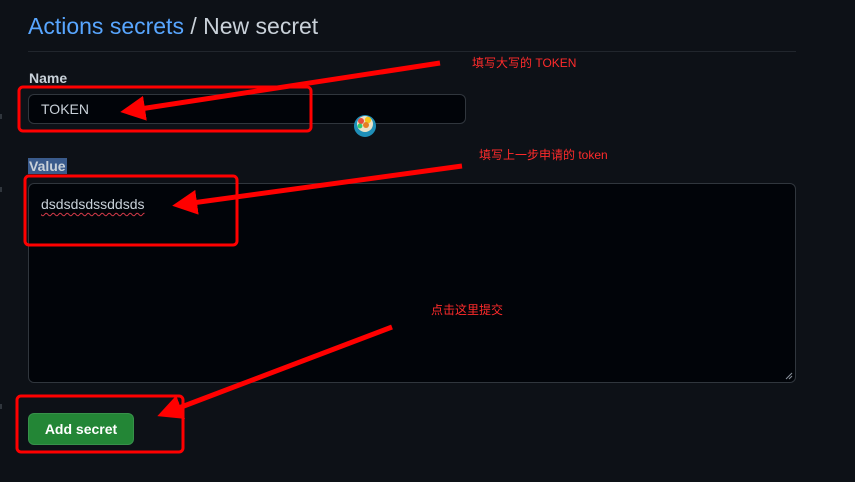  Describe the element at coordinates (412, 51) in the screenshot. I see `title-divider` at that location.